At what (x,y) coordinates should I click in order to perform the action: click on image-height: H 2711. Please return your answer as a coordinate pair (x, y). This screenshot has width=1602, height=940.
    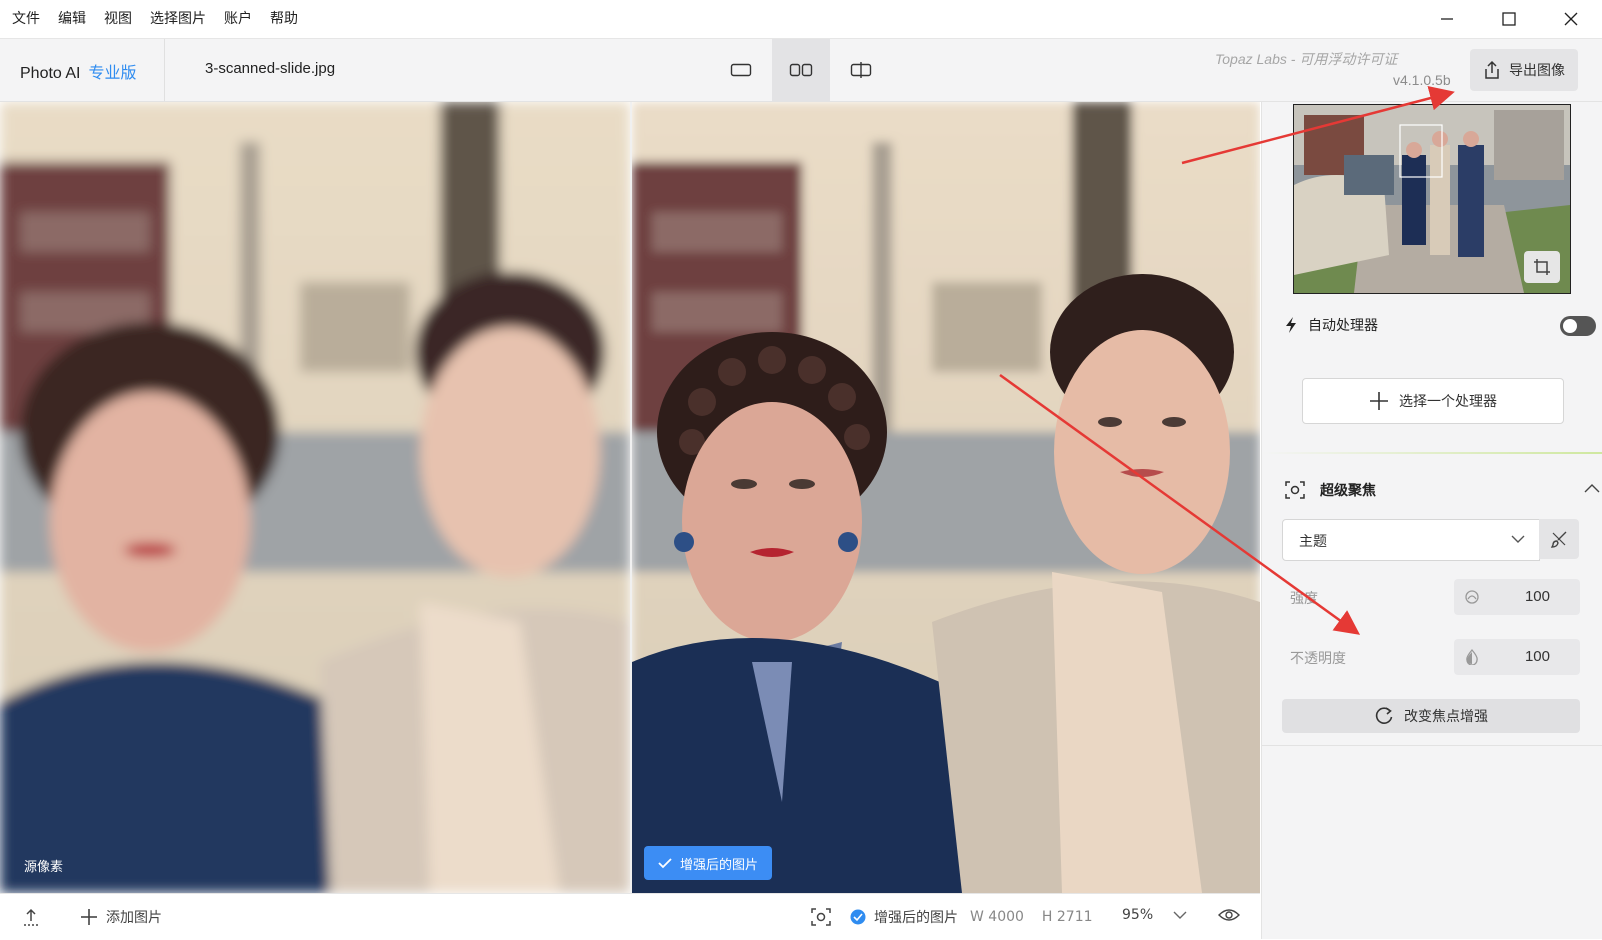
    Looking at the image, I should click on (1067, 917).